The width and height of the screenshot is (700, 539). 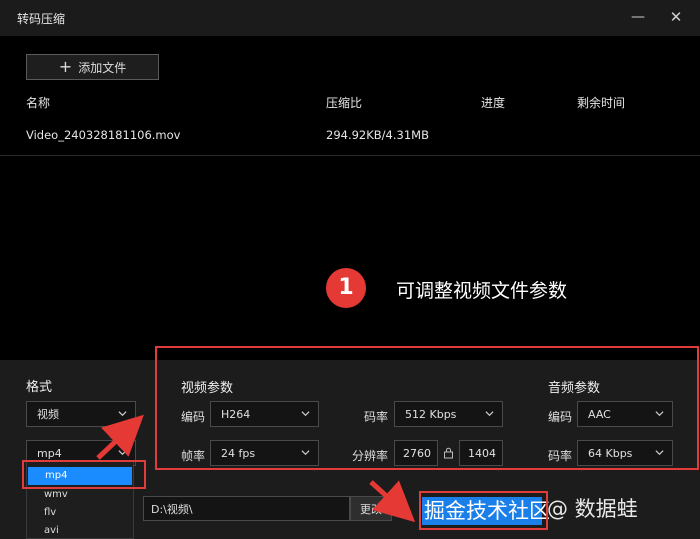 I want to click on format-label: 格式, so click(x=39, y=387).